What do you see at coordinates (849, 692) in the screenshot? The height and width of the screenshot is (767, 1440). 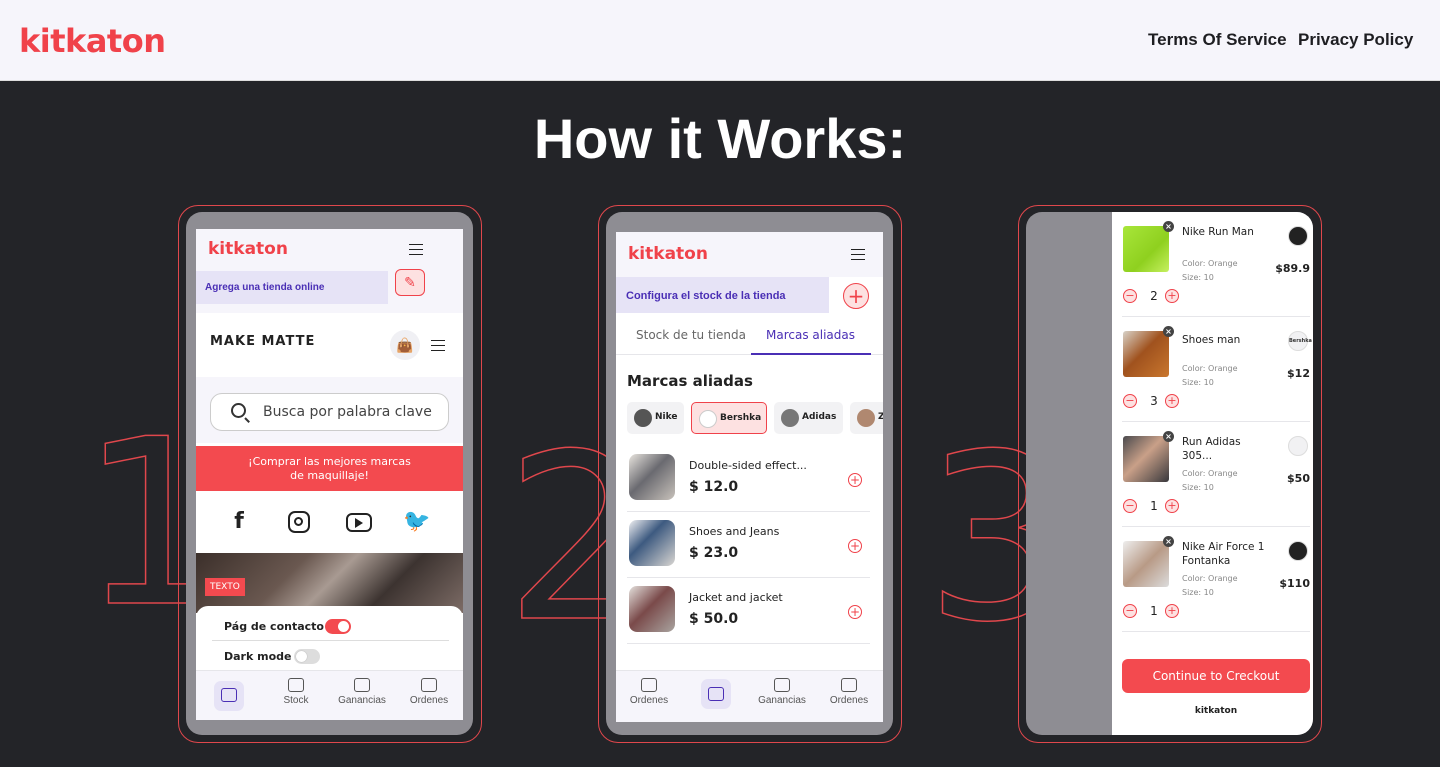 I see `tab-ordenes-2: Ordenes` at bounding box center [849, 692].